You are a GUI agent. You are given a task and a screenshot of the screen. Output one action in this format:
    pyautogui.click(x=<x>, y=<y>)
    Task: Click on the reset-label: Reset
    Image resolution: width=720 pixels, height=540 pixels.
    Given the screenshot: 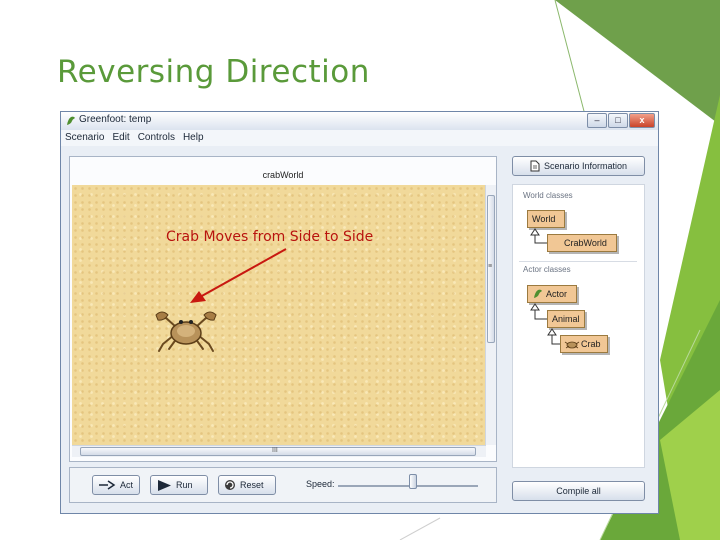 What is the action you would take?
    pyautogui.click(x=252, y=485)
    